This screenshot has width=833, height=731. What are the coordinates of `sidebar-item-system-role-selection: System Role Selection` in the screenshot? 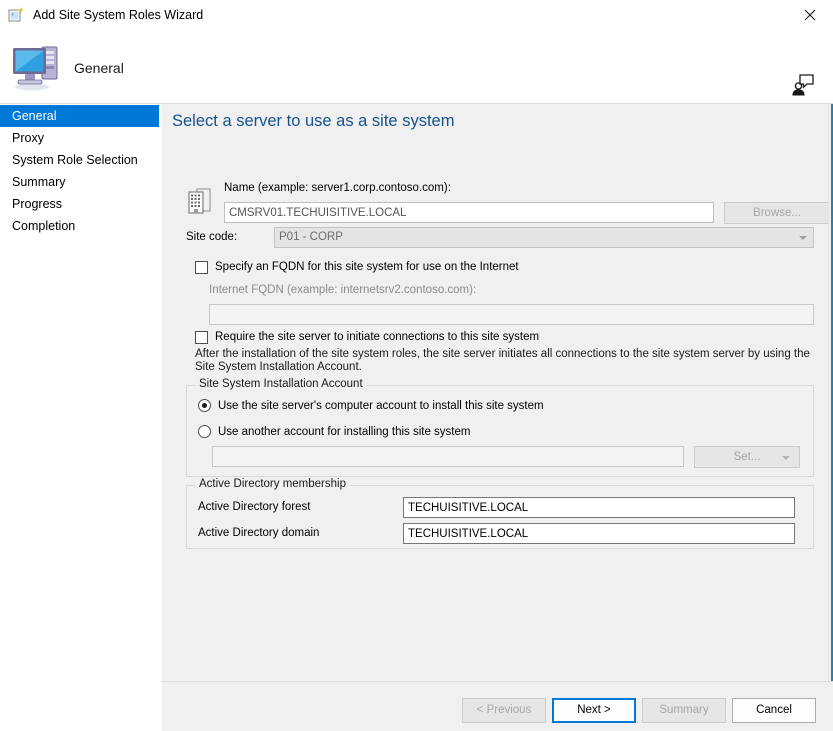 It's located at (79, 160).